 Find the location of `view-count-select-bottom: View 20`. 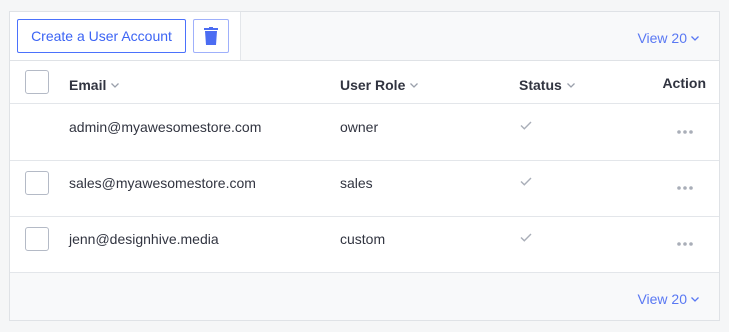

view-count-select-bottom: View 20 is located at coordinates (668, 298).